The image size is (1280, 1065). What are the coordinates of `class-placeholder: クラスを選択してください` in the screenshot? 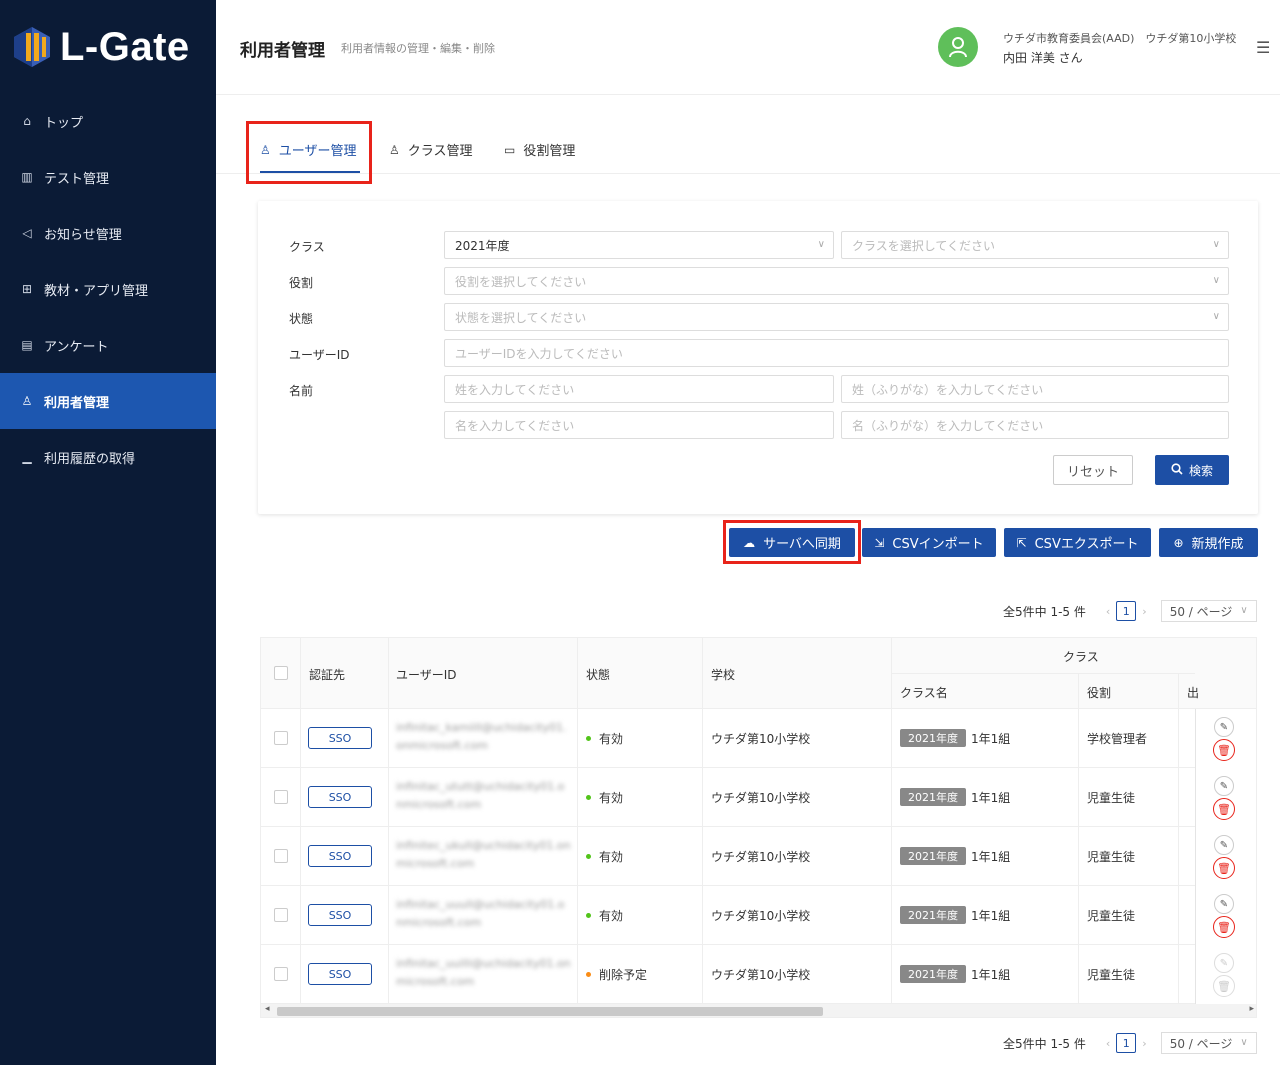 It's located at (924, 245).